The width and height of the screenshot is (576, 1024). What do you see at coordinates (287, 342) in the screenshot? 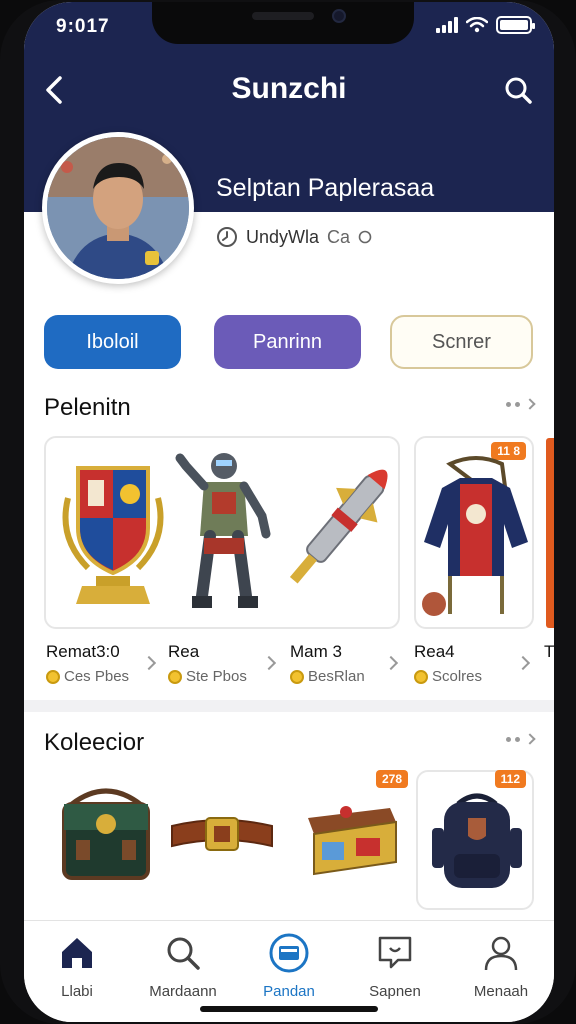
I see `secondary-action-button: Panrinn` at bounding box center [287, 342].